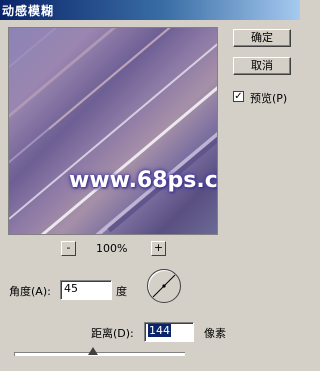  Describe the element at coordinates (99, 354) in the screenshot. I see `distance-slider-track` at that location.